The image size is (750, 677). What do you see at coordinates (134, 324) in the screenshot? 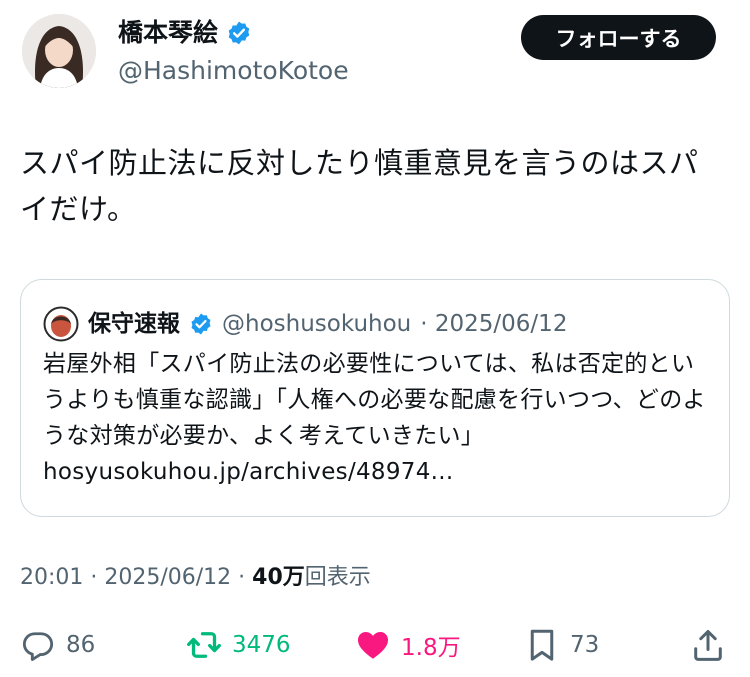
I see `quoted-author-name: 保守速報` at bounding box center [134, 324].